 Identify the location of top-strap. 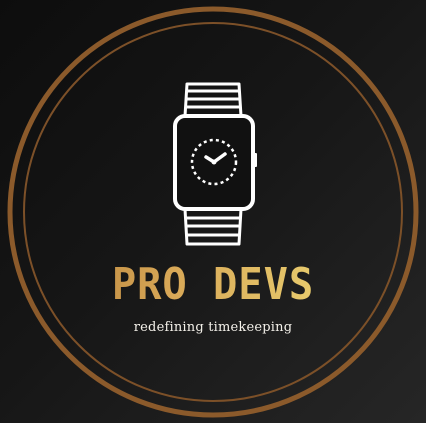
(213, 100).